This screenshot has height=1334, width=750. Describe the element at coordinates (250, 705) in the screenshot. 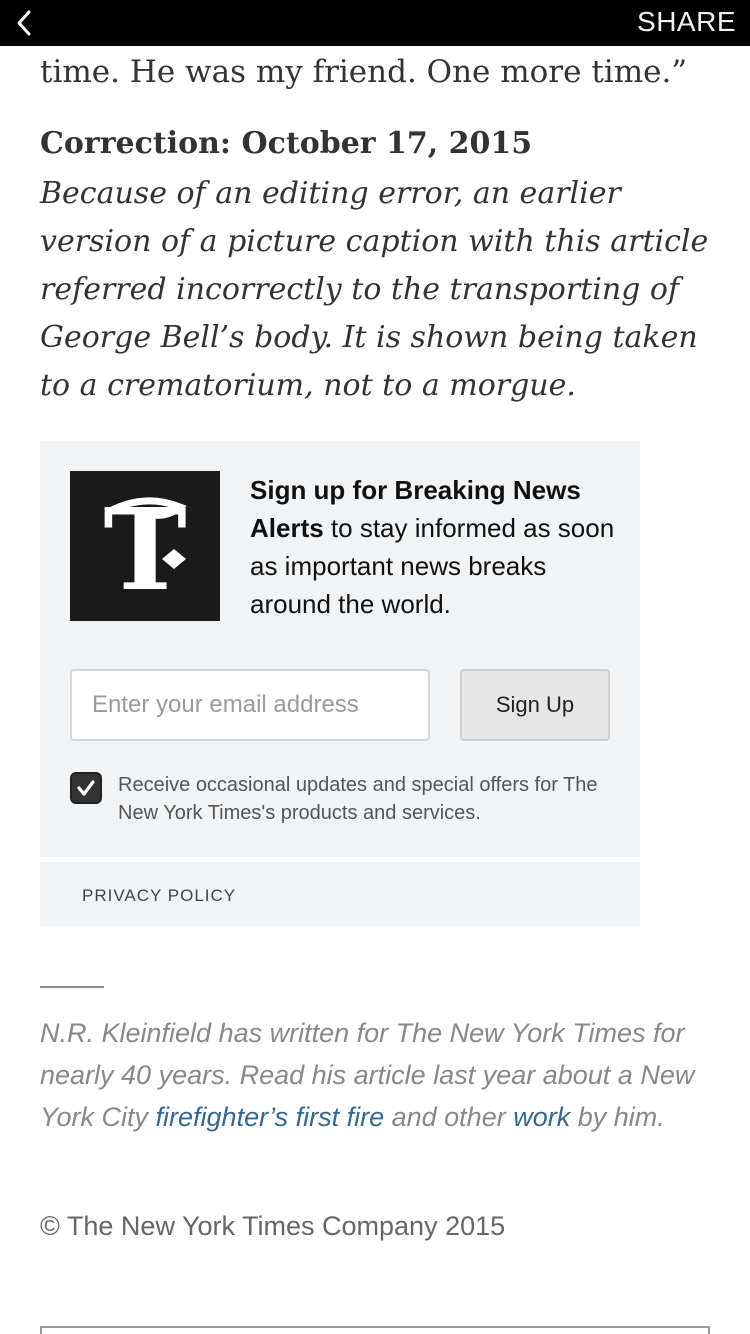

I see `email-input` at that location.